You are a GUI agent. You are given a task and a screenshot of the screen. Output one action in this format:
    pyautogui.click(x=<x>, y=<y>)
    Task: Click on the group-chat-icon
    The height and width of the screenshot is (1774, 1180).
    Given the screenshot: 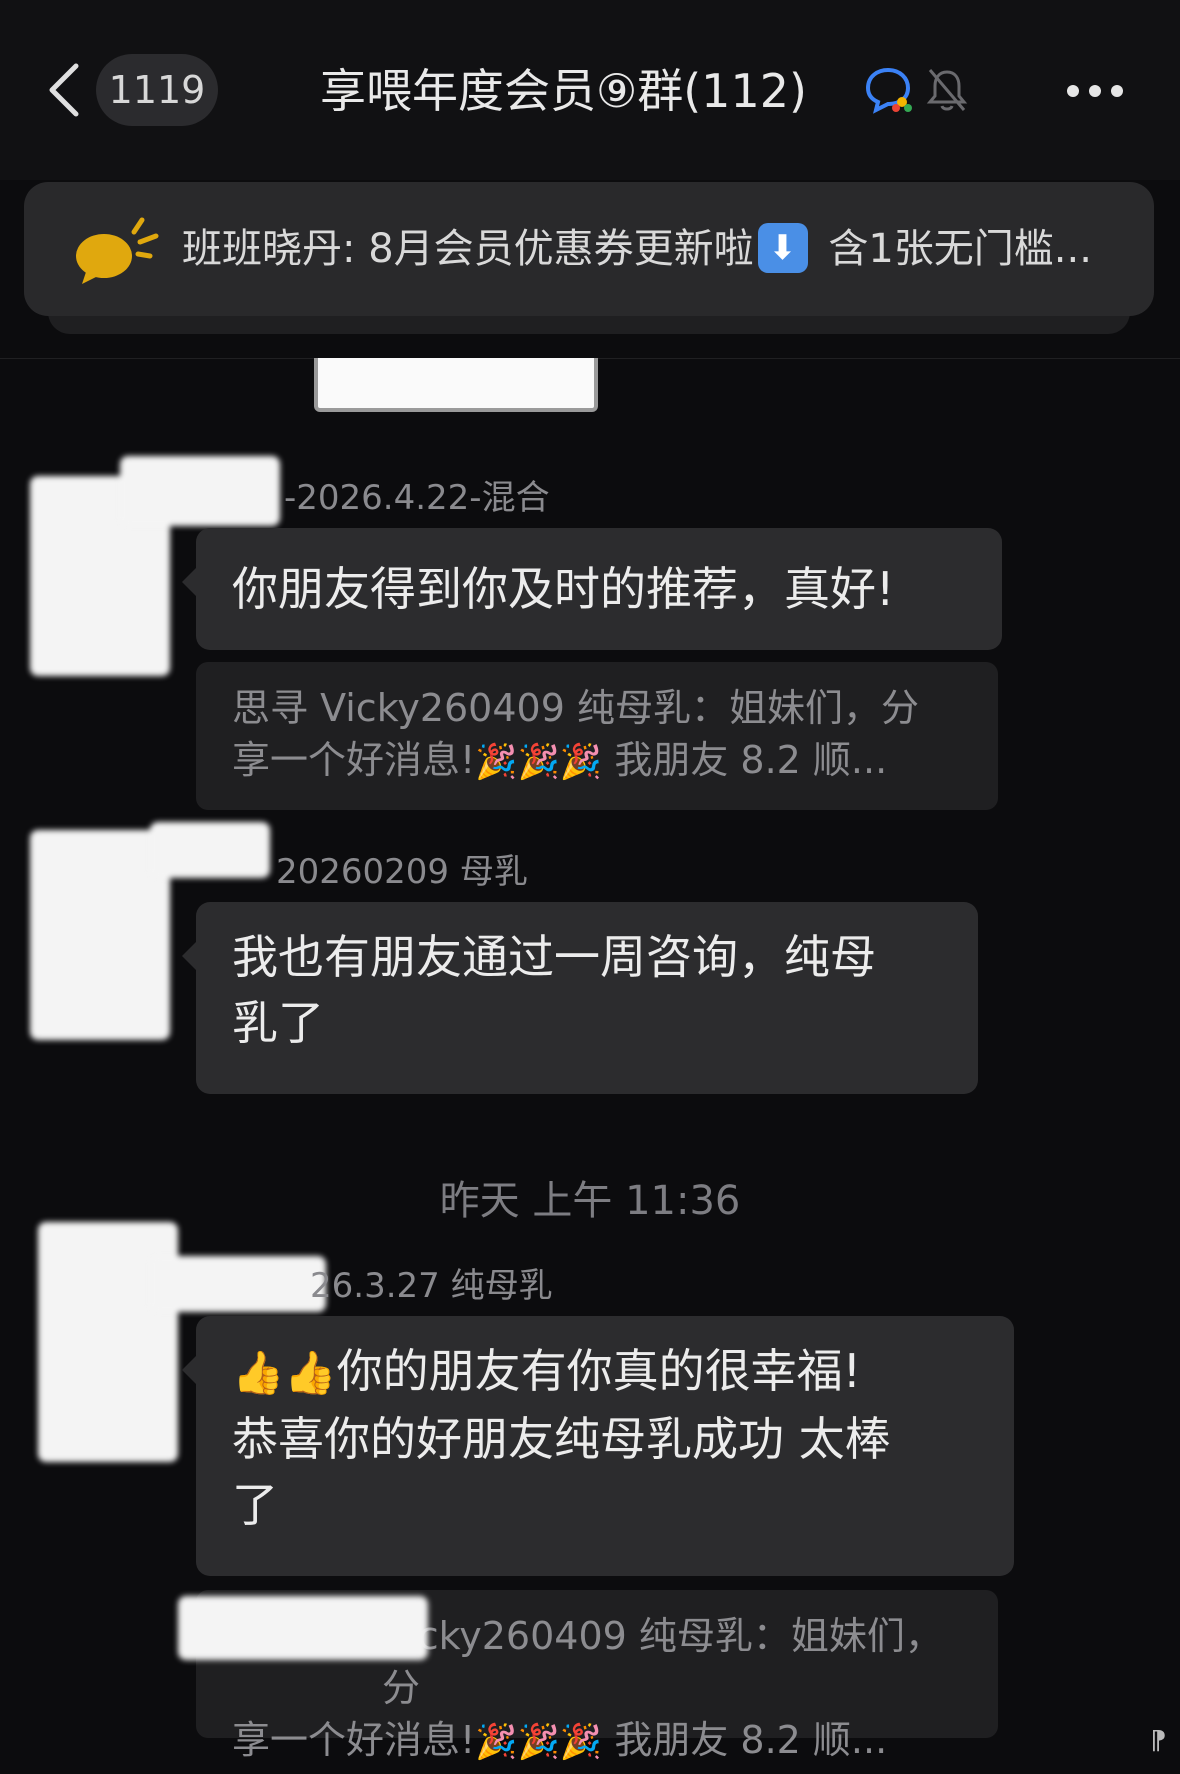 What is the action you would take?
    pyautogui.click(x=888, y=90)
    